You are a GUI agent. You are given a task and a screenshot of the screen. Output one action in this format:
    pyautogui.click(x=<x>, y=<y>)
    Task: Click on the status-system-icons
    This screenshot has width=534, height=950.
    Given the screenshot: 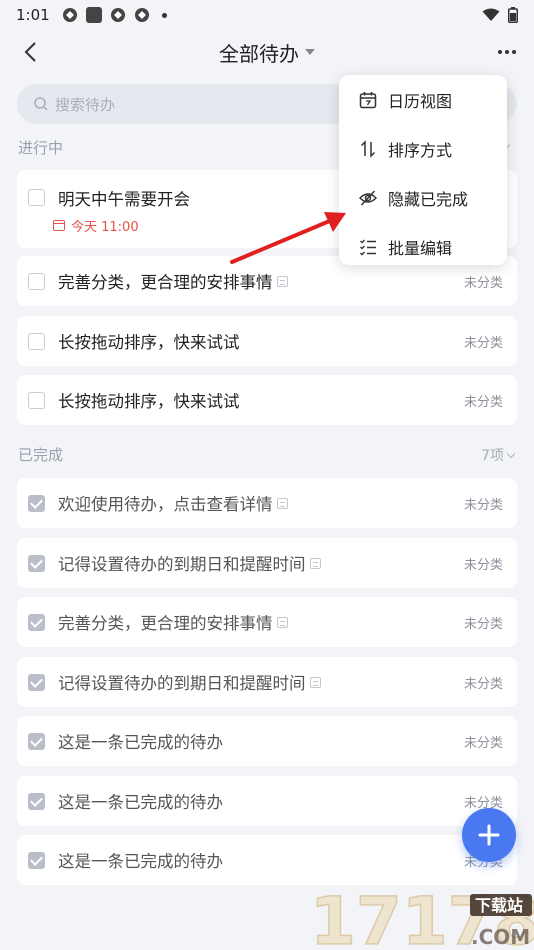 What is the action you would take?
    pyautogui.click(x=500, y=15)
    